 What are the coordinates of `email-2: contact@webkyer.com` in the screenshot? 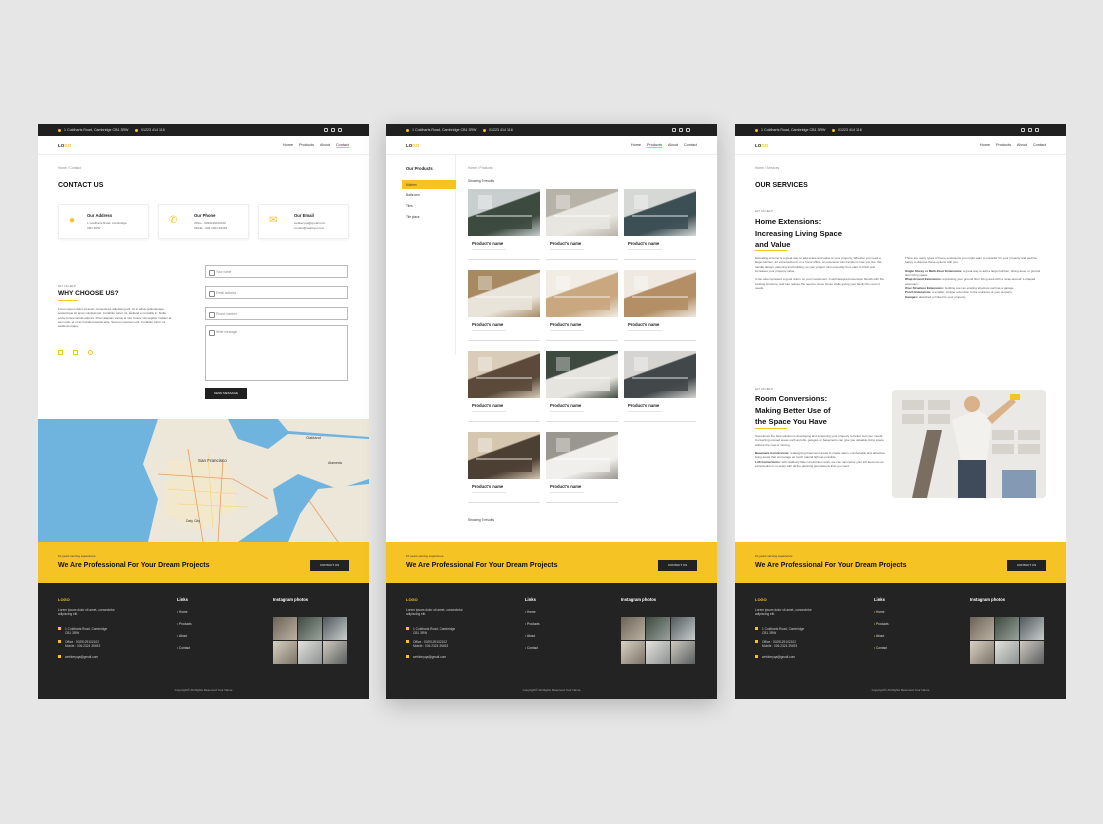 It's located at (309, 228).